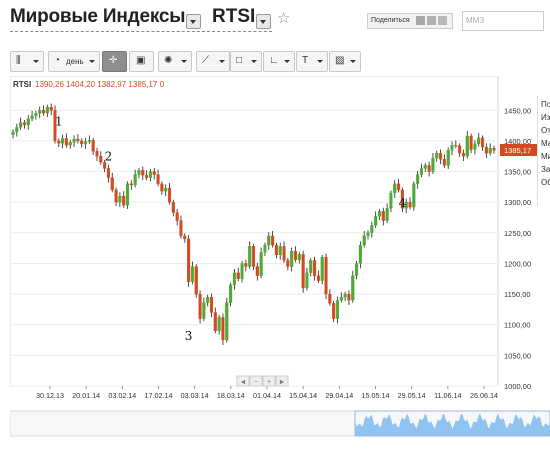 Image resolution: width=550 pixels, height=453 pixels. What do you see at coordinates (420, 20) in the screenshot?
I see `facebook-icon` at bounding box center [420, 20].